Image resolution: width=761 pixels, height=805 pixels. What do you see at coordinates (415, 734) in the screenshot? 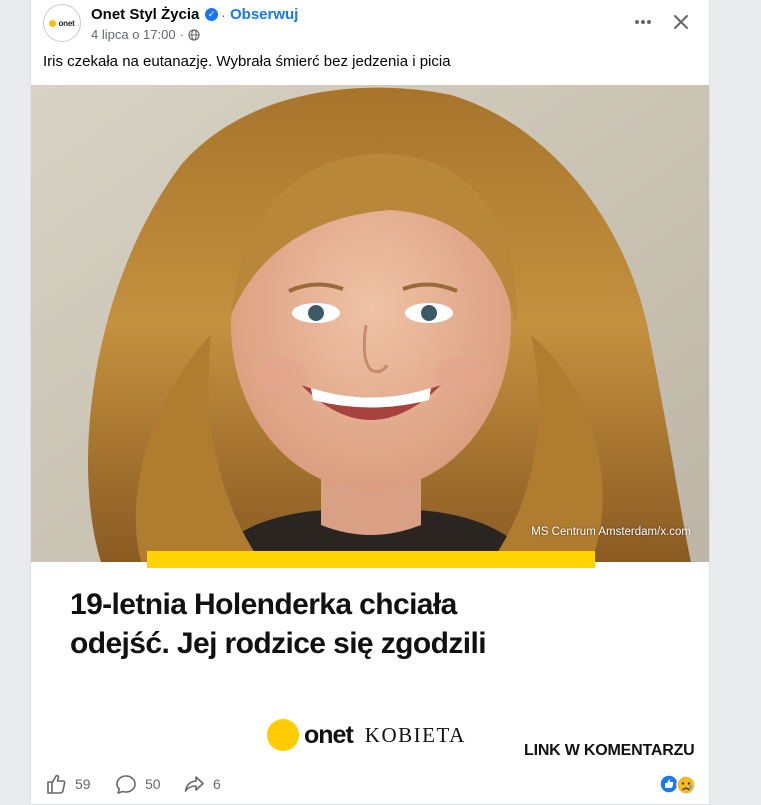
I see `brand-section: KOBIETA` at bounding box center [415, 734].